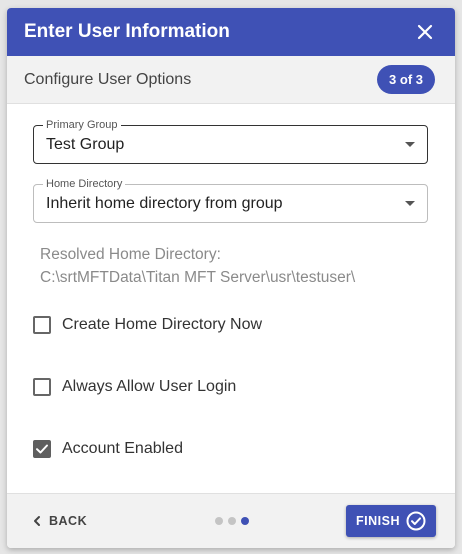 The width and height of the screenshot is (462, 554). What do you see at coordinates (378, 521) in the screenshot?
I see `finish-label: FINISH` at bounding box center [378, 521].